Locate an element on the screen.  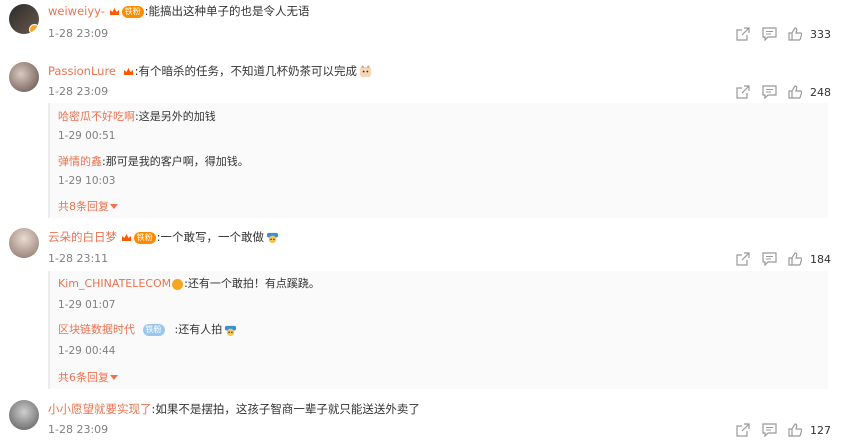
comment-username: 云朵的白日梦 is located at coordinates (82, 237).